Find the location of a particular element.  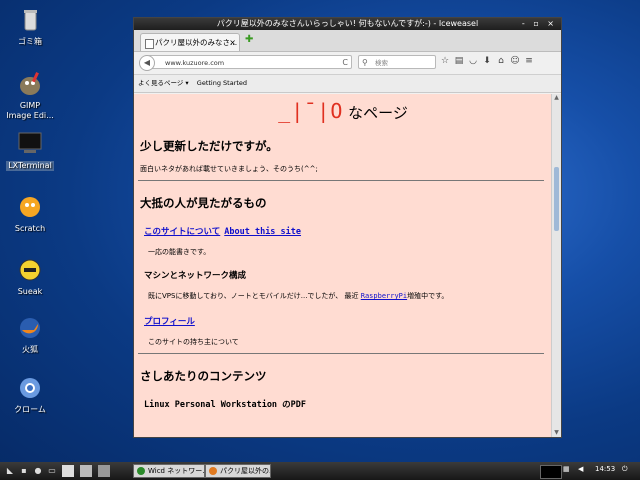

terminal-launcher-icon: ▪ is located at coordinates (24, 471).